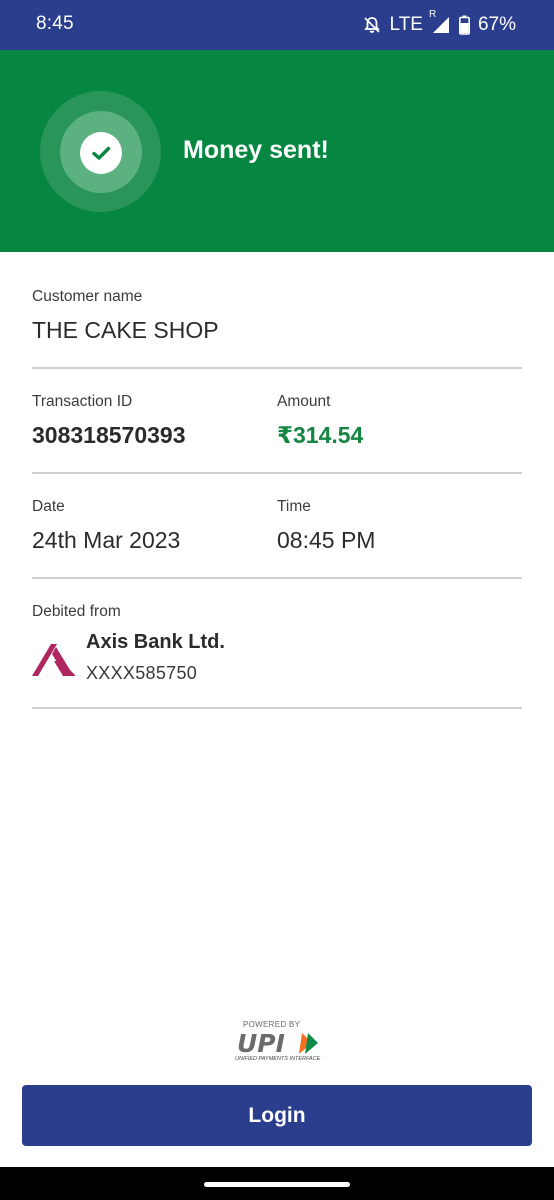 Image resolution: width=554 pixels, height=1200 pixels. I want to click on debited-from-label: Debited from, so click(76, 611).